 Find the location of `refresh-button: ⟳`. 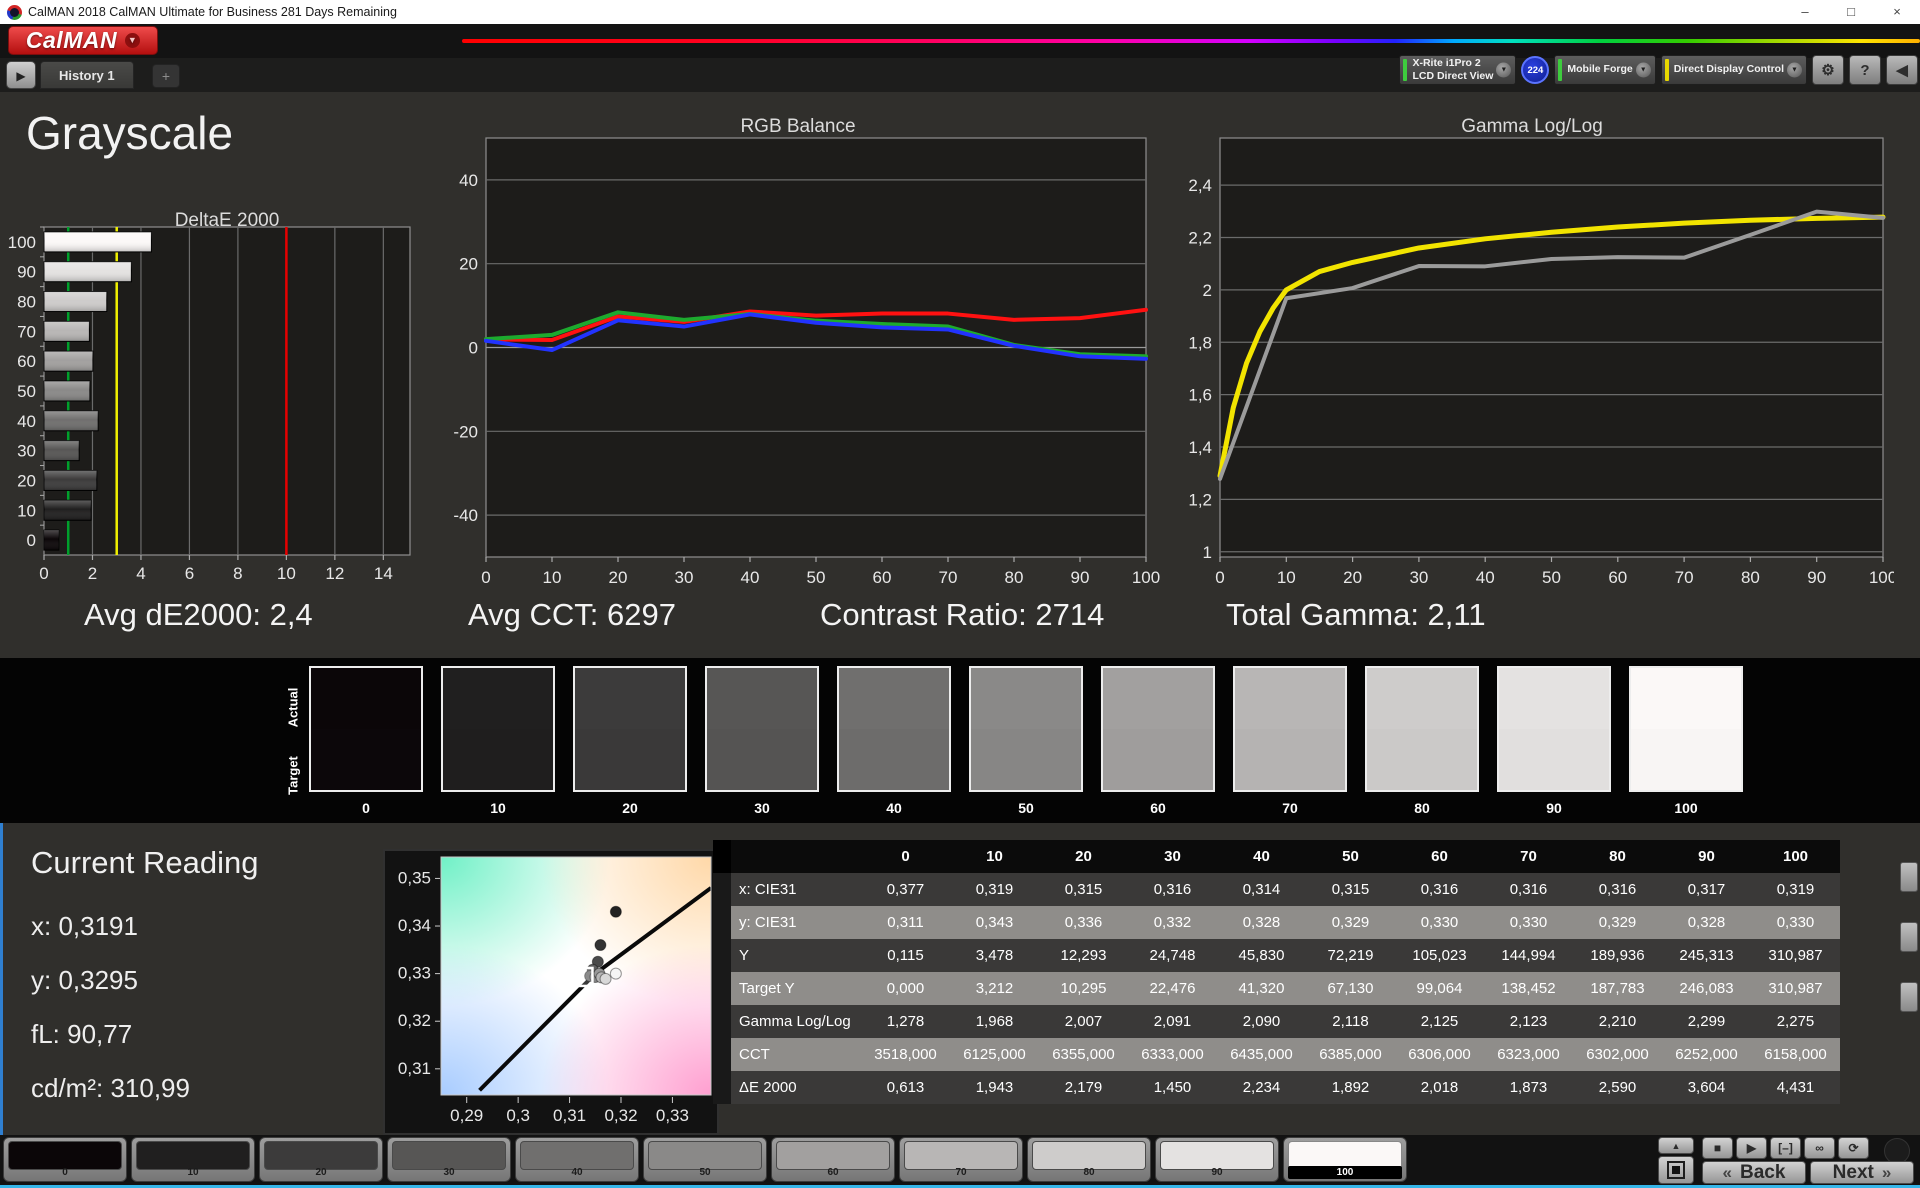

refresh-button: ⟳ is located at coordinates (1853, 1148).